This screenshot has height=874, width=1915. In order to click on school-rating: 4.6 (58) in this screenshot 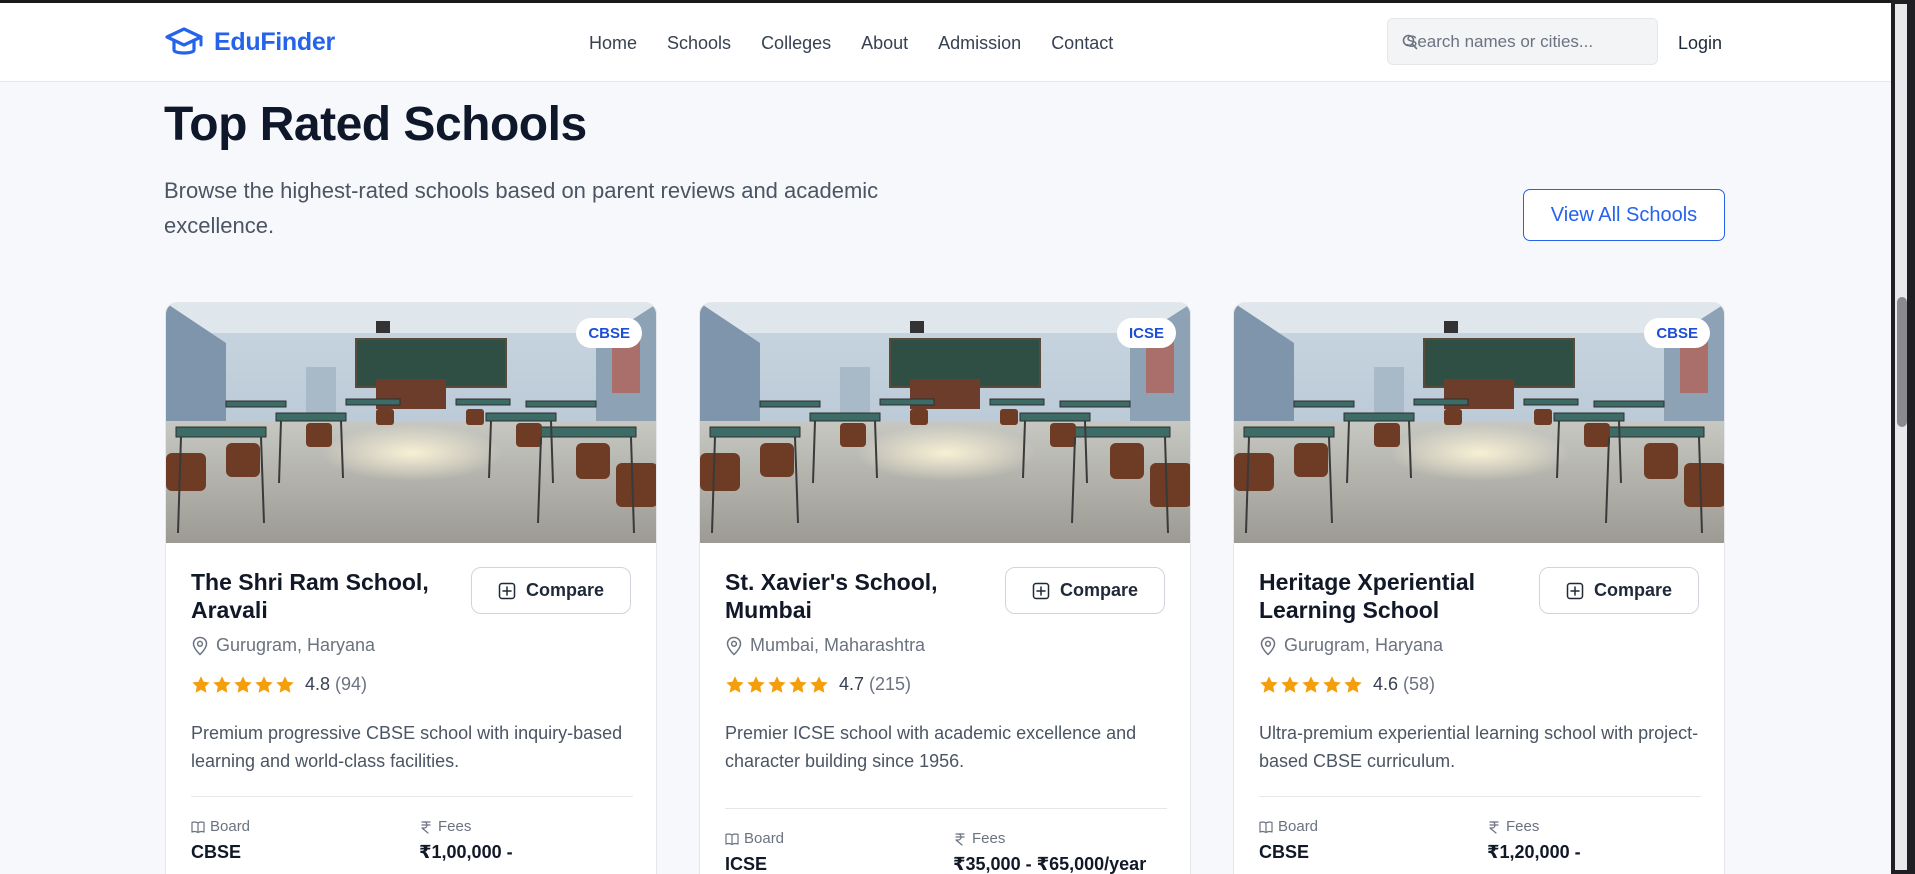, I will do `click(1347, 684)`.